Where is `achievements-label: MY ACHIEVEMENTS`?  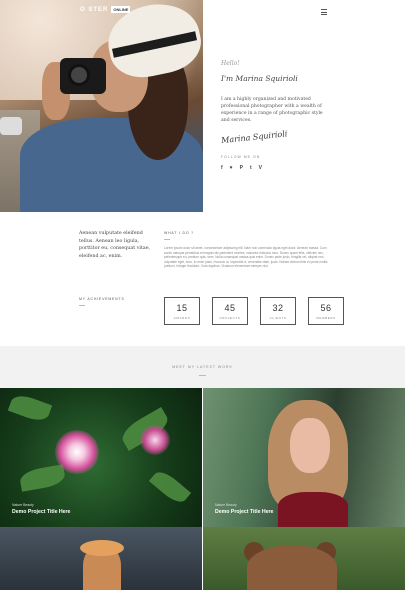
achievements-label: MY ACHIEVEMENTS is located at coordinates (102, 299).